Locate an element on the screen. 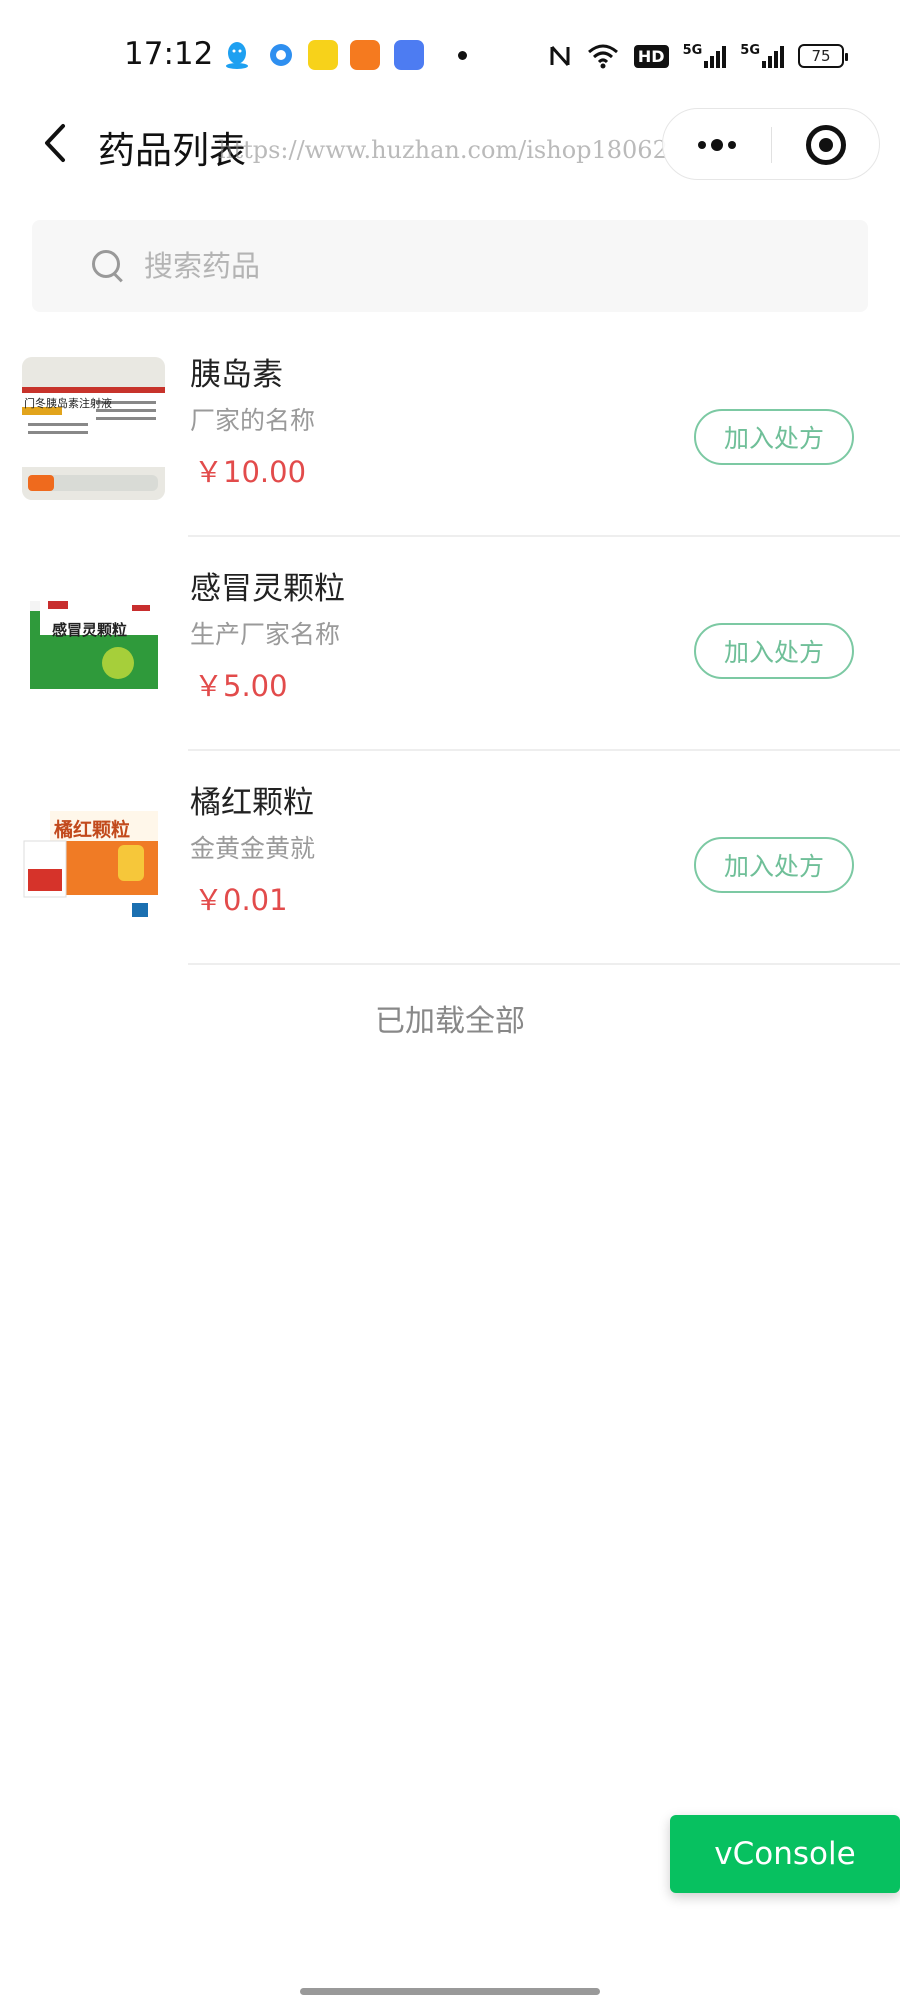 The image size is (900, 2000). nav-bar: 药品列表 https://www.huzhan.com/ishop18062 is located at coordinates (450, 144).